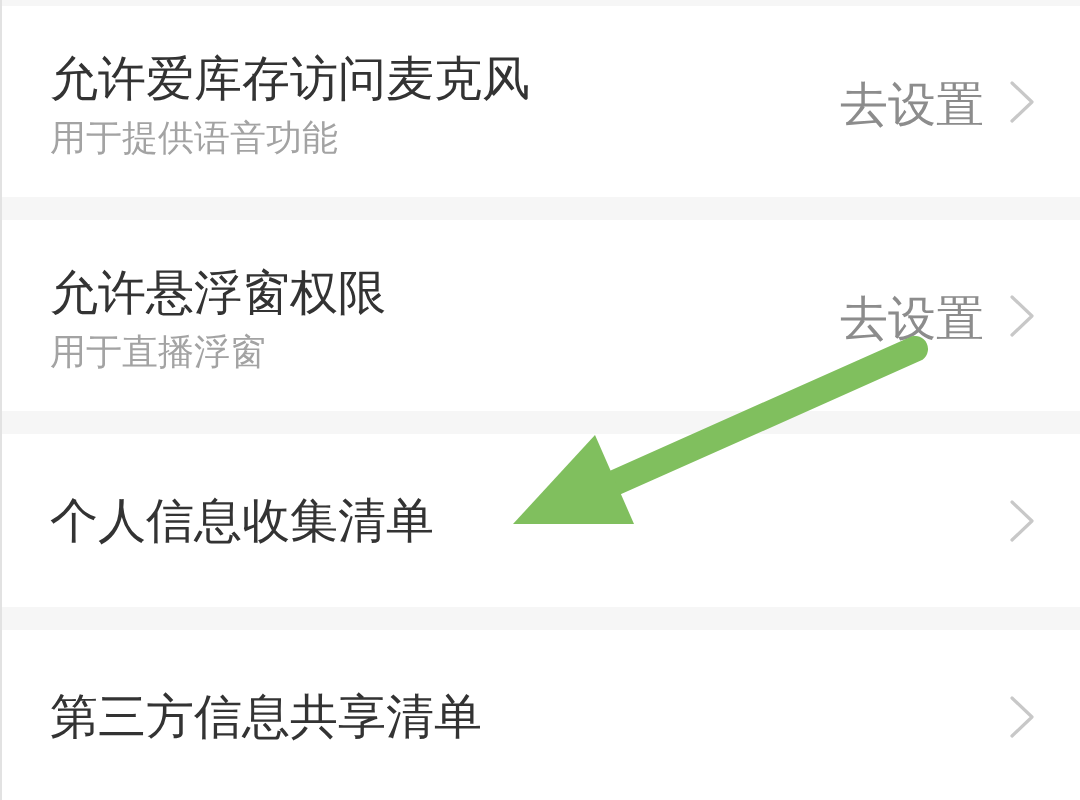  Describe the element at coordinates (194, 138) in the screenshot. I see `row-subtitle: 用于提供语音功能` at that location.